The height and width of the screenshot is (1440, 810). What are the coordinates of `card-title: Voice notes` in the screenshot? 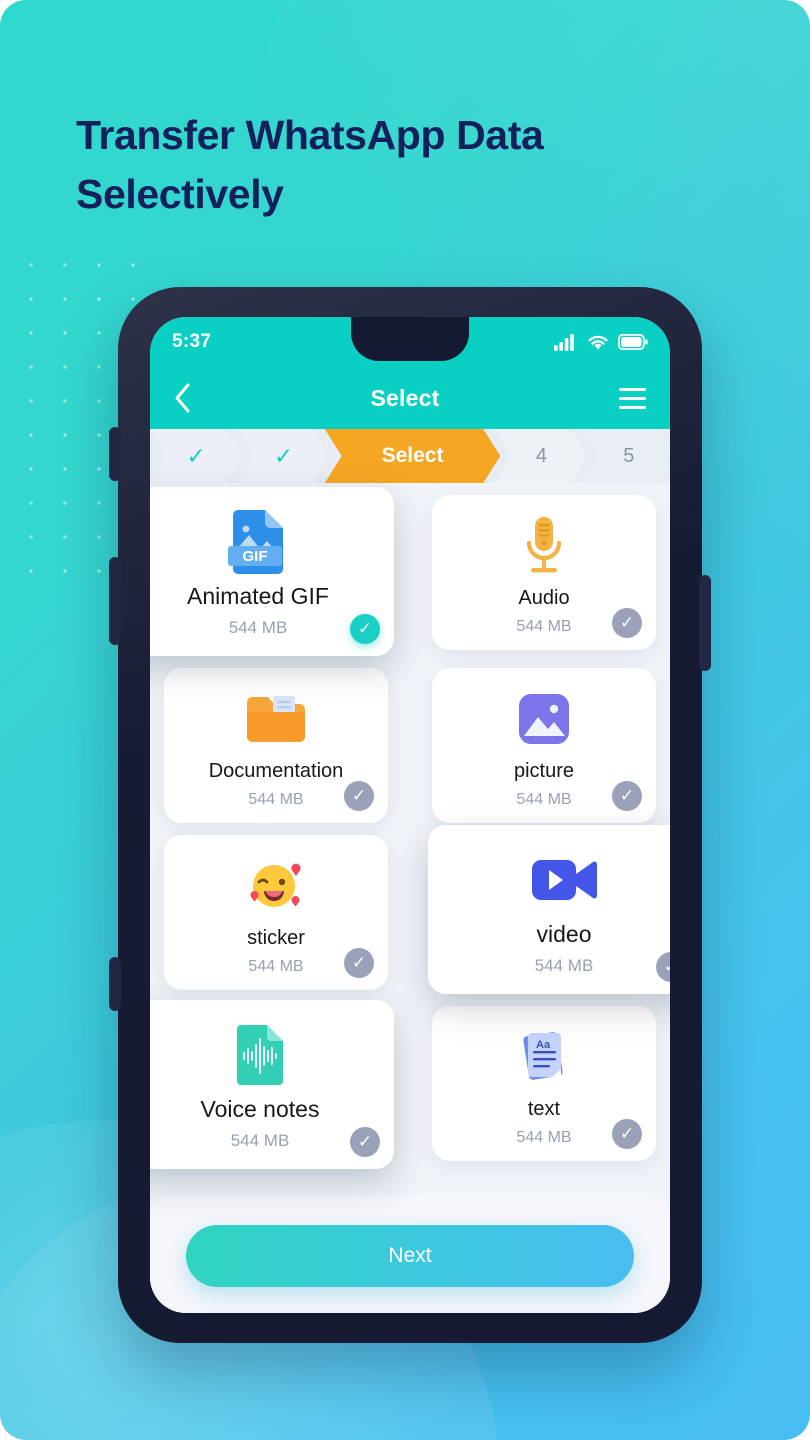 It's located at (260, 1109).